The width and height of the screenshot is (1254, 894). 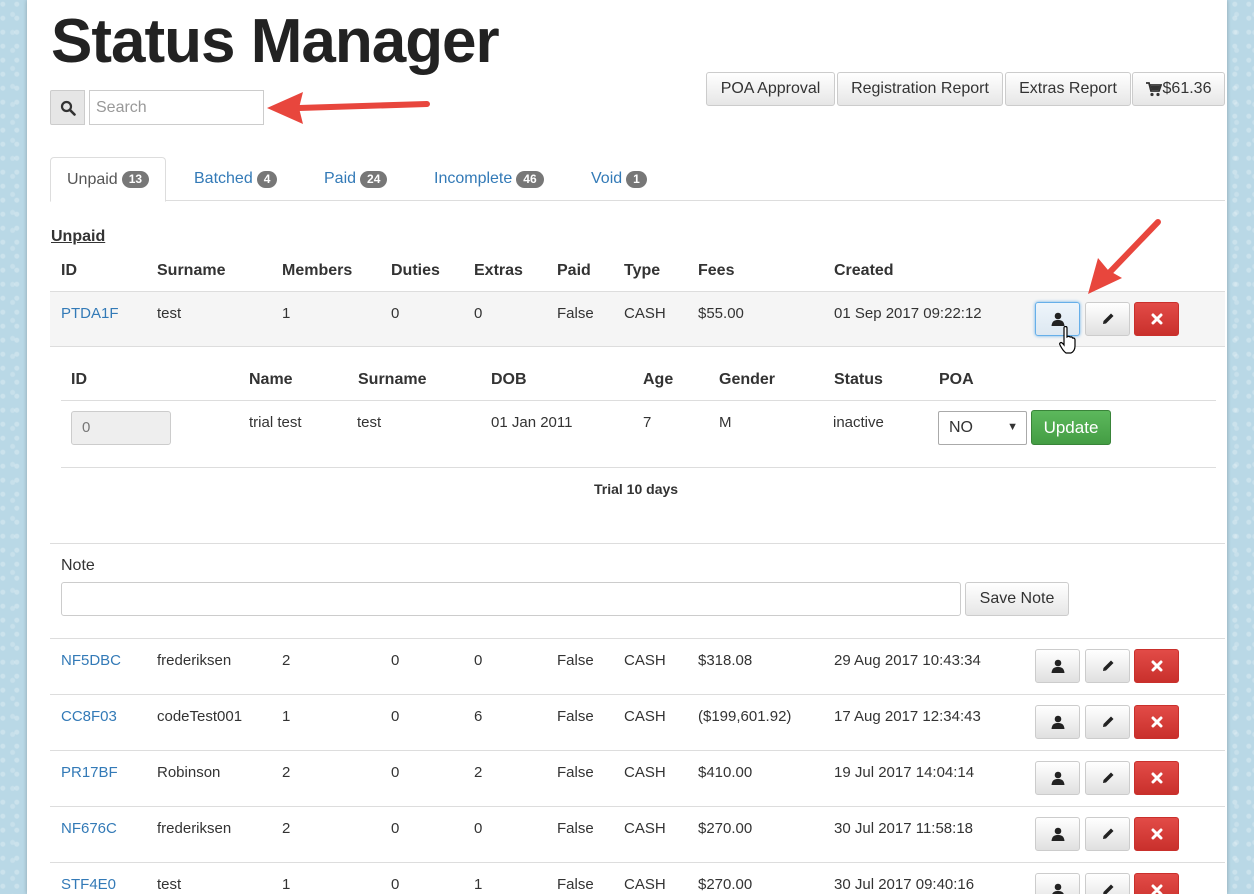 I want to click on tab-paid: Paid 24, so click(x=355, y=179).